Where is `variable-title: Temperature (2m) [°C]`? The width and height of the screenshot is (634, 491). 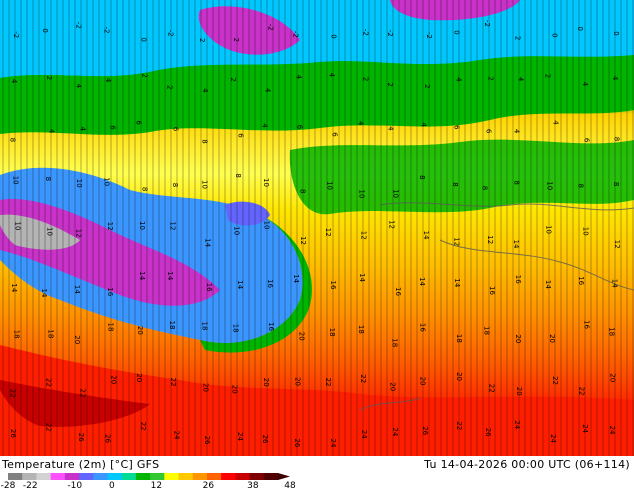
variable-title: Temperature (2m) [°C] is located at coordinates (68, 464).